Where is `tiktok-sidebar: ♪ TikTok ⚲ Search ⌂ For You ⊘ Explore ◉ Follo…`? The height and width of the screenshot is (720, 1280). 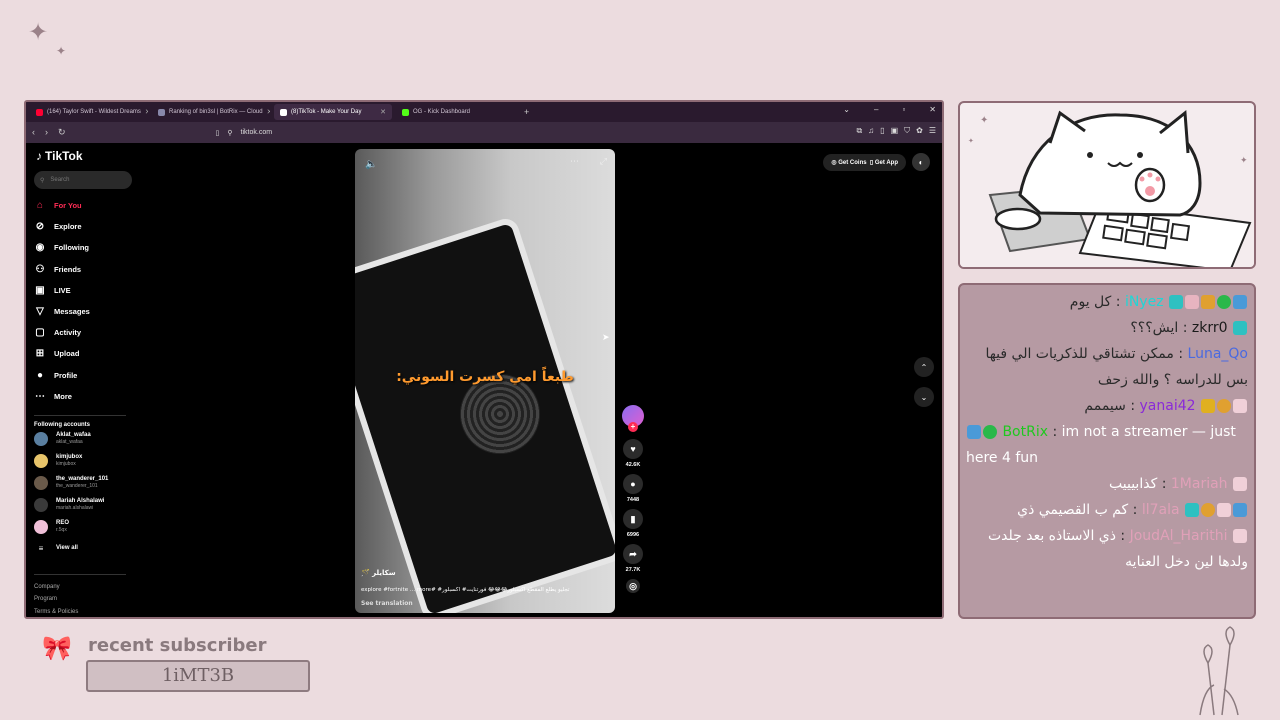
tiktok-sidebar: ♪ TikTok ⚲ Search ⌂ For You ⊘ Explore ◉ Follo… is located at coordinates (80, 380).